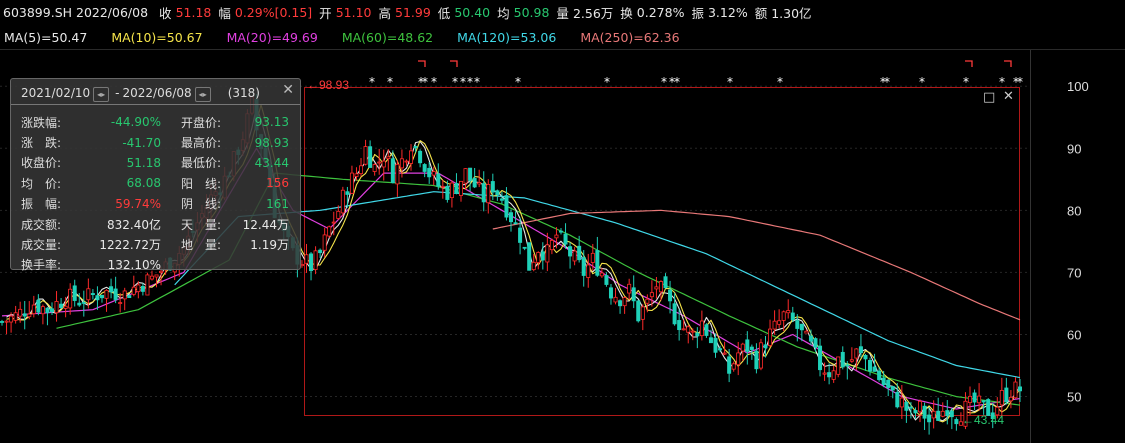 This screenshot has height=443, width=1125. I want to click on range-end-stepper-icon: ◂▸, so click(202, 94).